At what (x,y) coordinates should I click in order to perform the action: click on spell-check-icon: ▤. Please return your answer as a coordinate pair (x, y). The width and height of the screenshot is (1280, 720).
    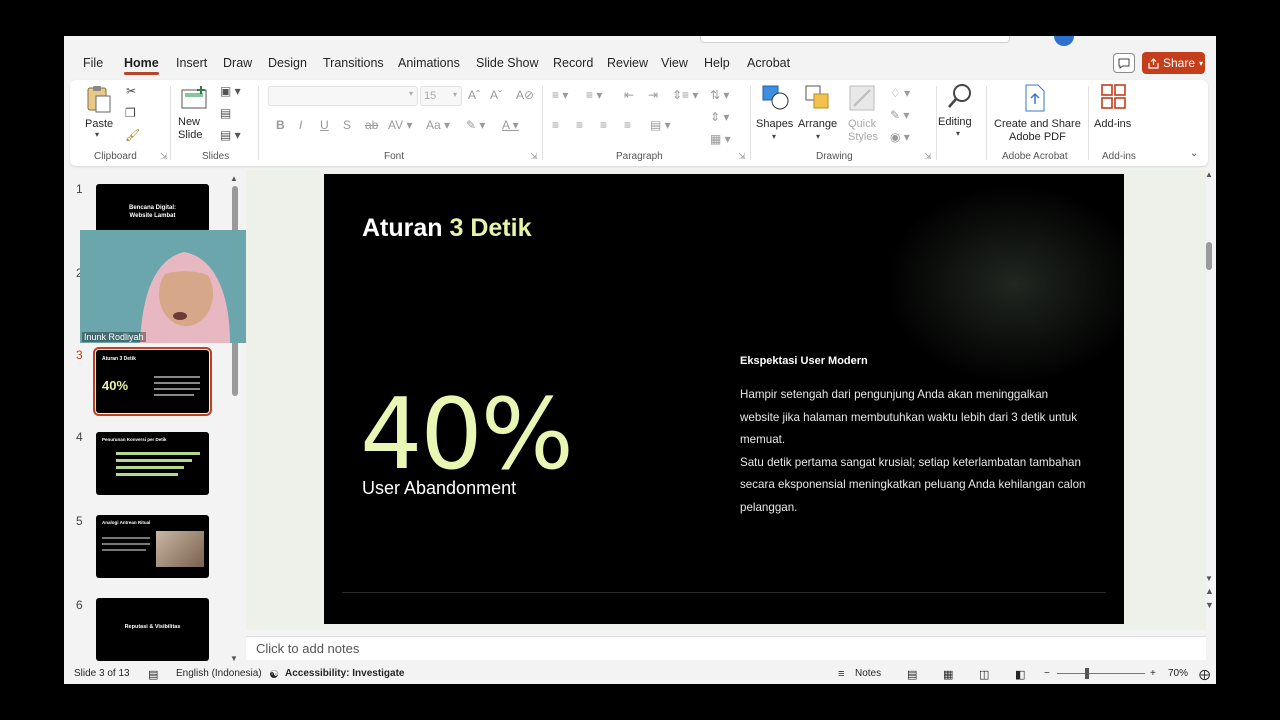
    Looking at the image, I should click on (153, 674).